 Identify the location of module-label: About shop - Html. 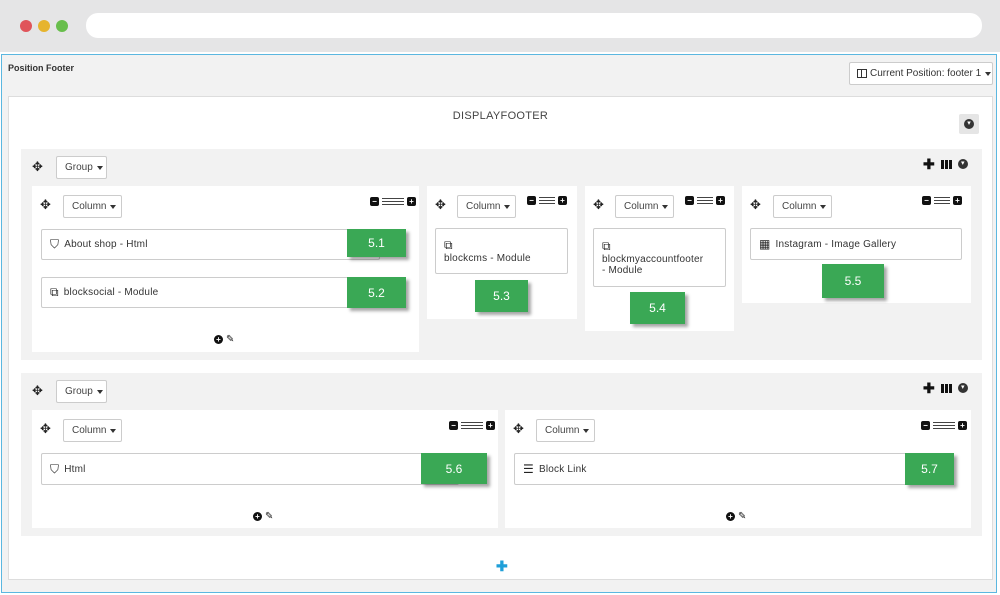
(106, 244).